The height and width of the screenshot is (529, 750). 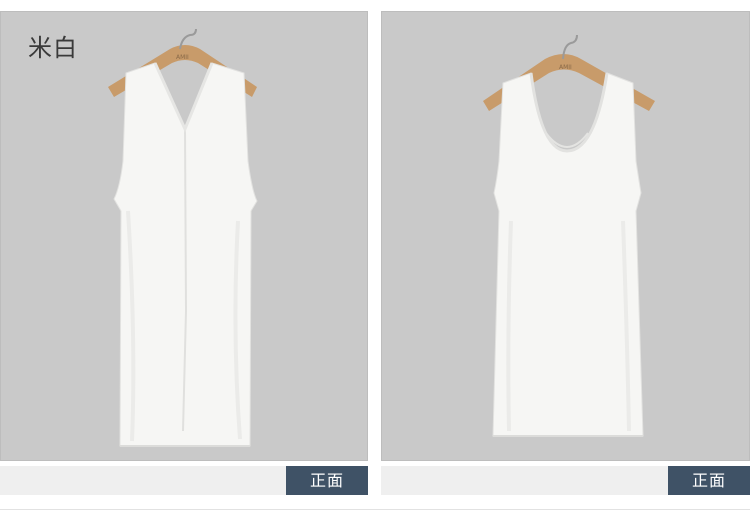 What do you see at coordinates (565, 480) in the screenshot?
I see `caption-bar-right: 正面` at bounding box center [565, 480].